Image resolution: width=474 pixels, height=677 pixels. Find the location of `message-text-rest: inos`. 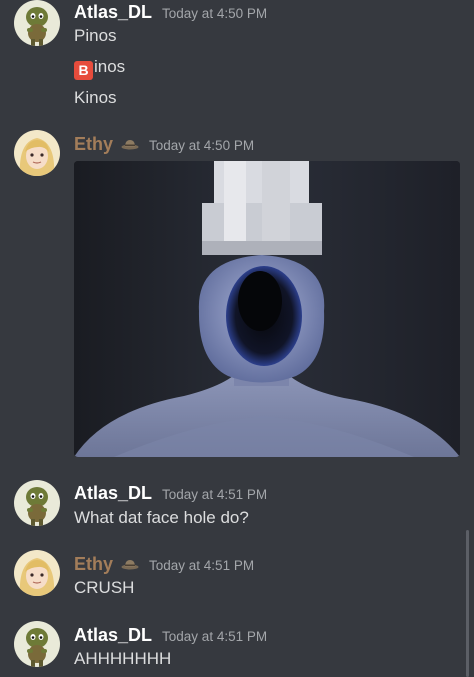

message-text-rest: inos is located at coordinates (110, 66).